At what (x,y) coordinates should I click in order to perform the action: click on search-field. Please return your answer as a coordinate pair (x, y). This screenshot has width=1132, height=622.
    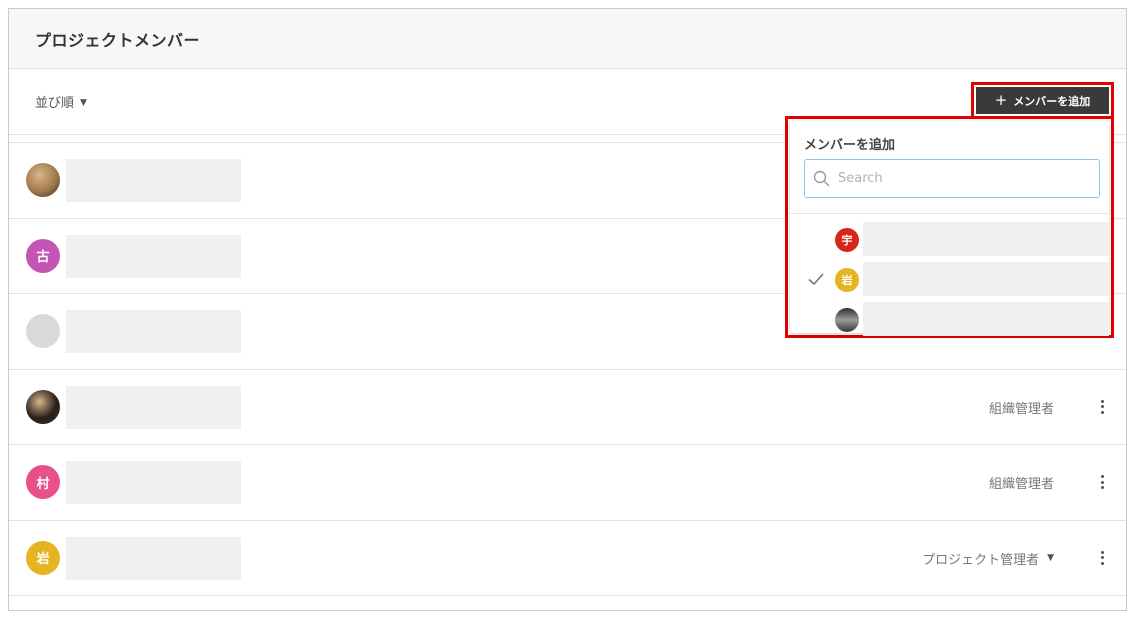
    Looking at the image, I should click on (952, 178).